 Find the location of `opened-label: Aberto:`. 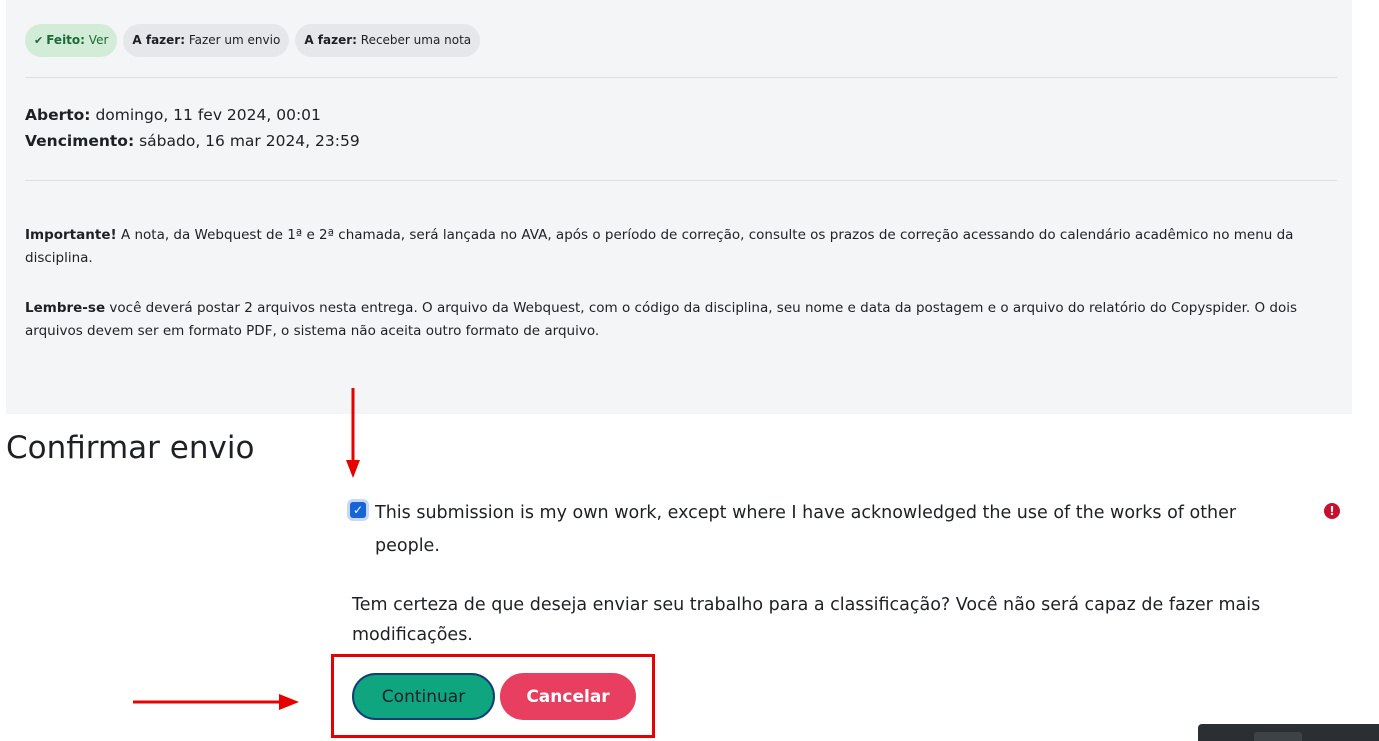

opened-label: Aberto: is located at coordinates (58, 115).